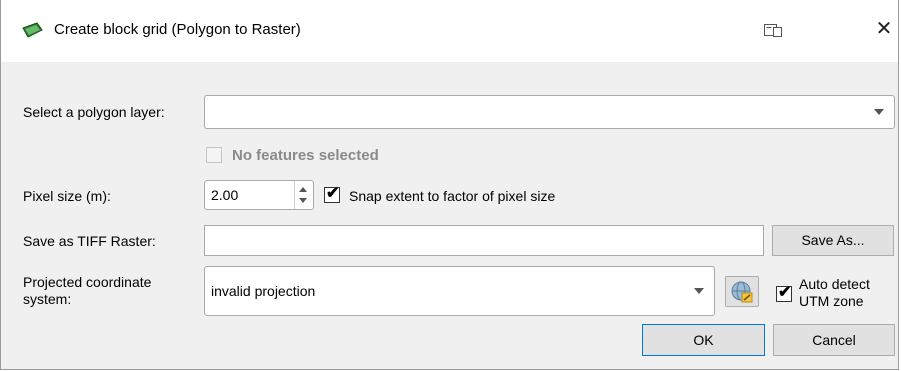  What do you see at coordinates (305, 155) in the screenshot?
I see `selected-features-label: No features selected` at bounding box center [305, 155].